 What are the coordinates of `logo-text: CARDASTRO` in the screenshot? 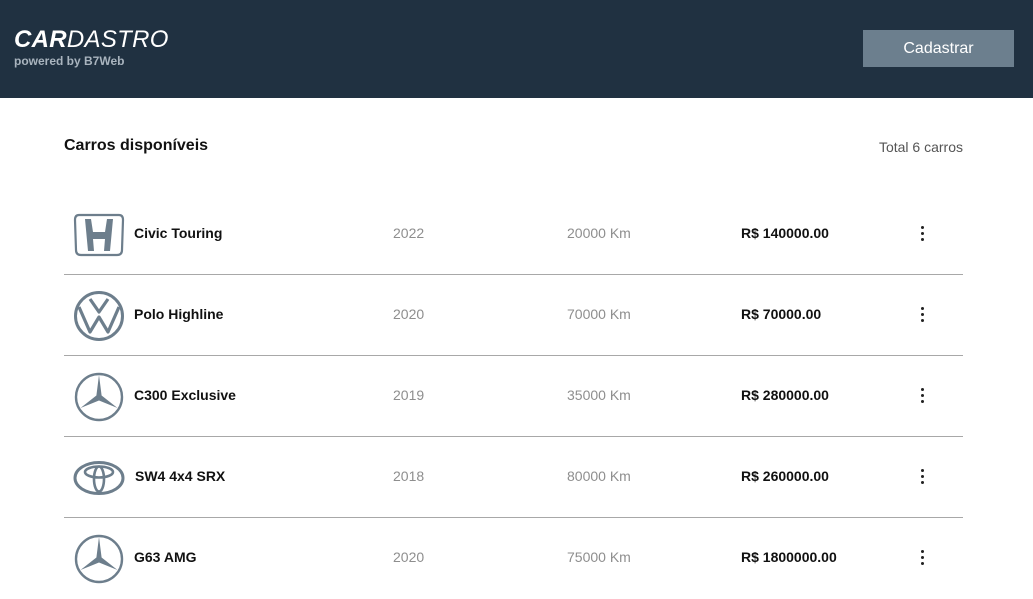 It's located at (91, 40).